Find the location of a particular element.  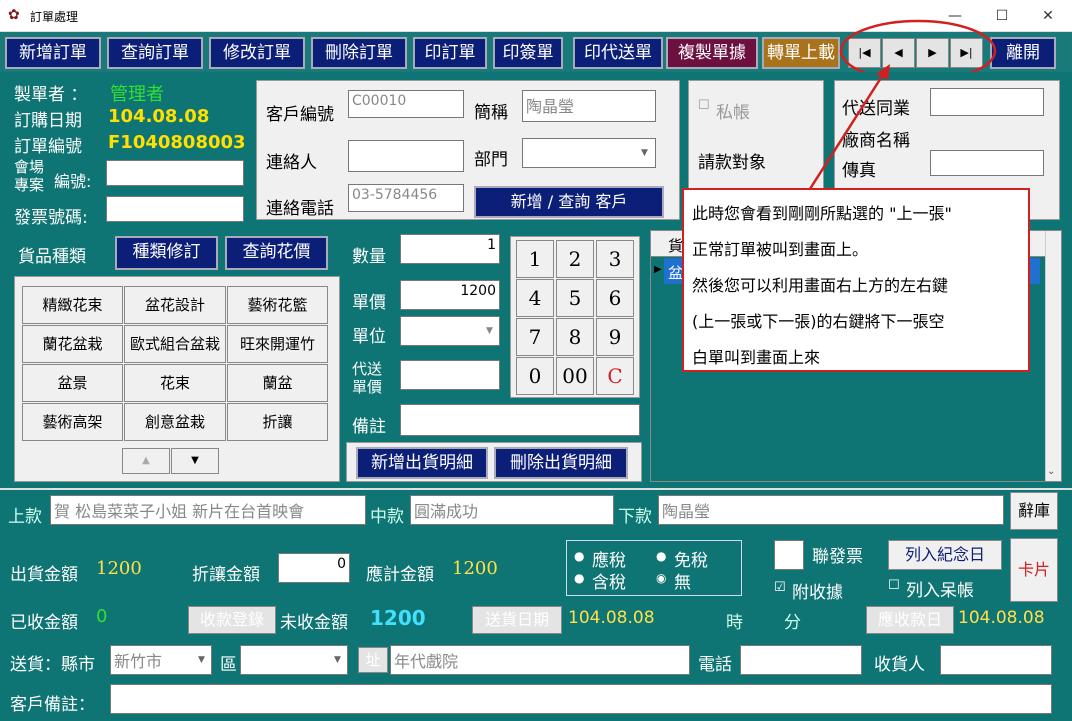

no-tax-radio: ◉ is located at coordinates (661, 578).